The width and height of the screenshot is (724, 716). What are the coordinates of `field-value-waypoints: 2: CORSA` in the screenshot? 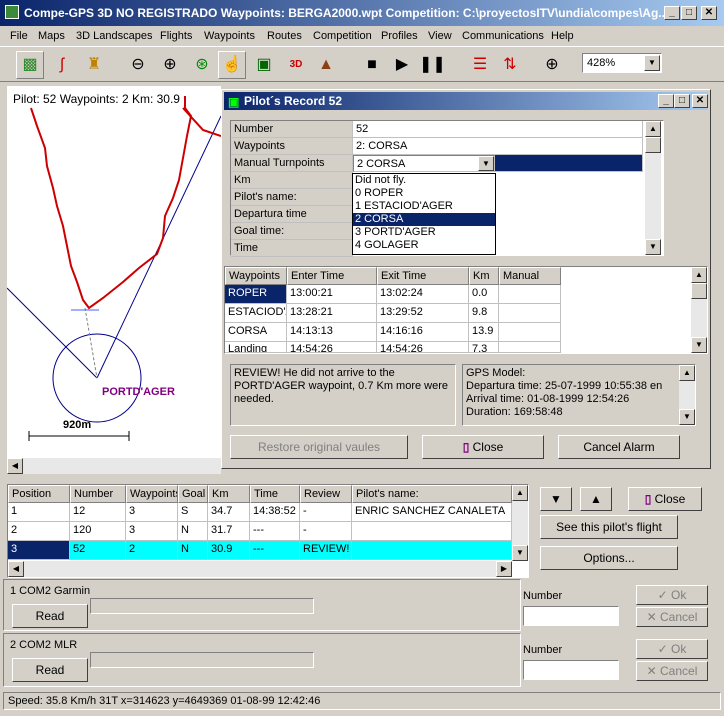 It's located at (498, 146).